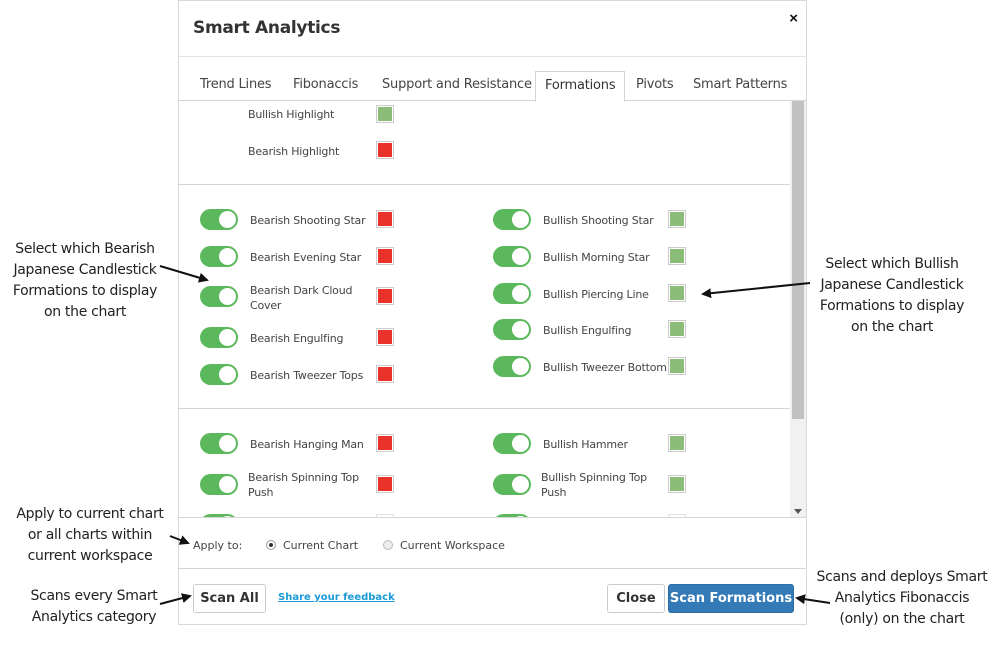 Image resolution: width=1000 pixels, height=649 pixels. I want to click on bullish-shooting-star-color-swatch, so click(677, 219).